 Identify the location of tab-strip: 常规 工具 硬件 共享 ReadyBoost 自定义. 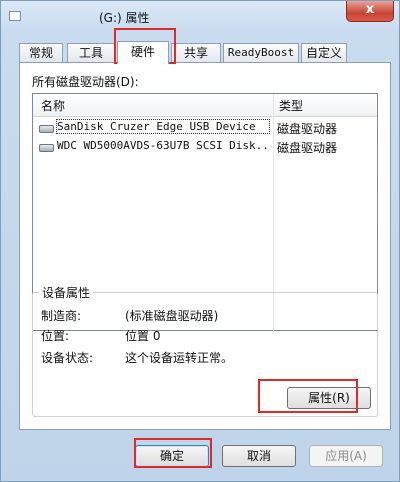
(204, 52).